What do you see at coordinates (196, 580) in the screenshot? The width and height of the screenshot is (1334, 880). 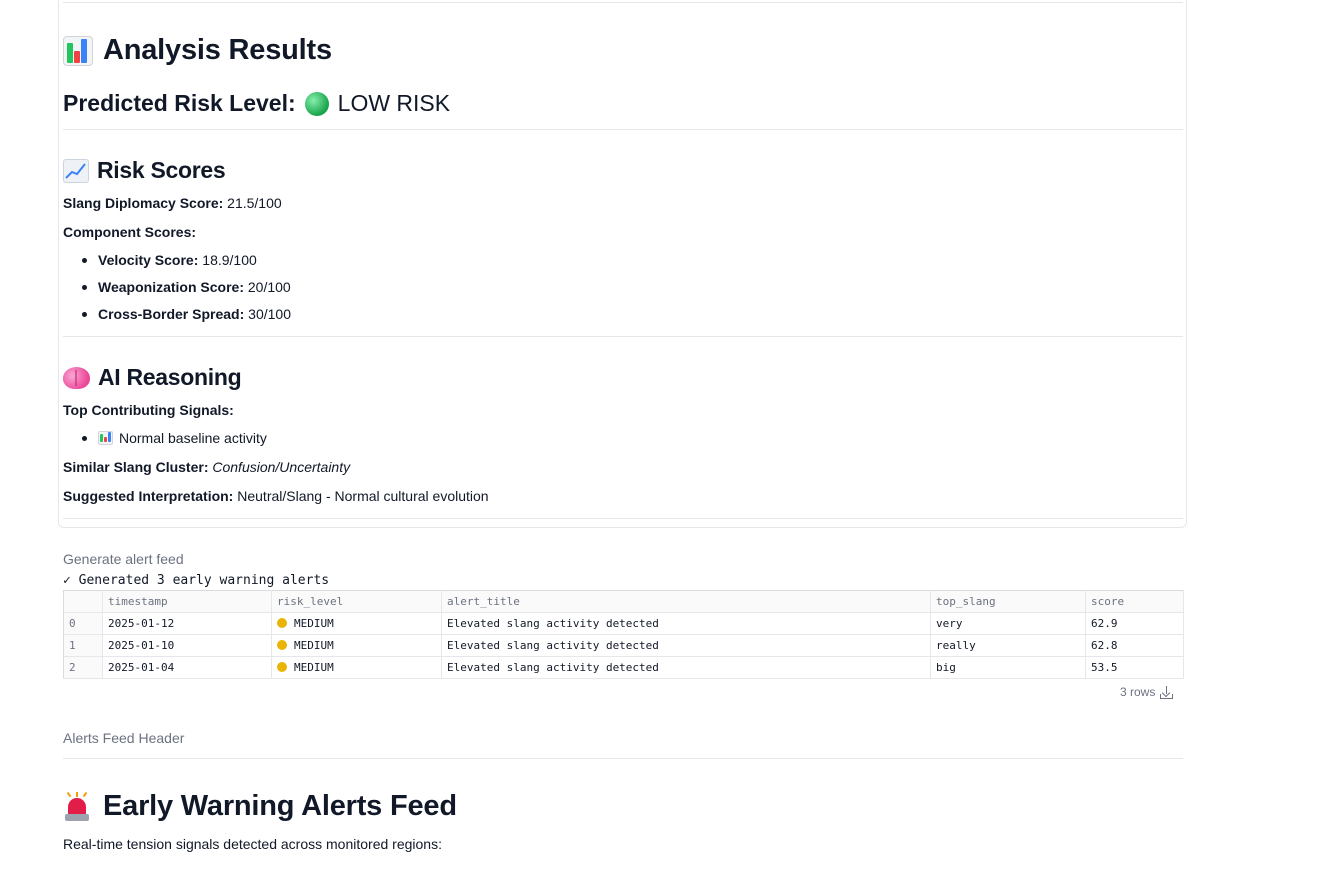 I see `status-message: ✓ Generated 3 early warning alerts` at bounding box center [196, 580].